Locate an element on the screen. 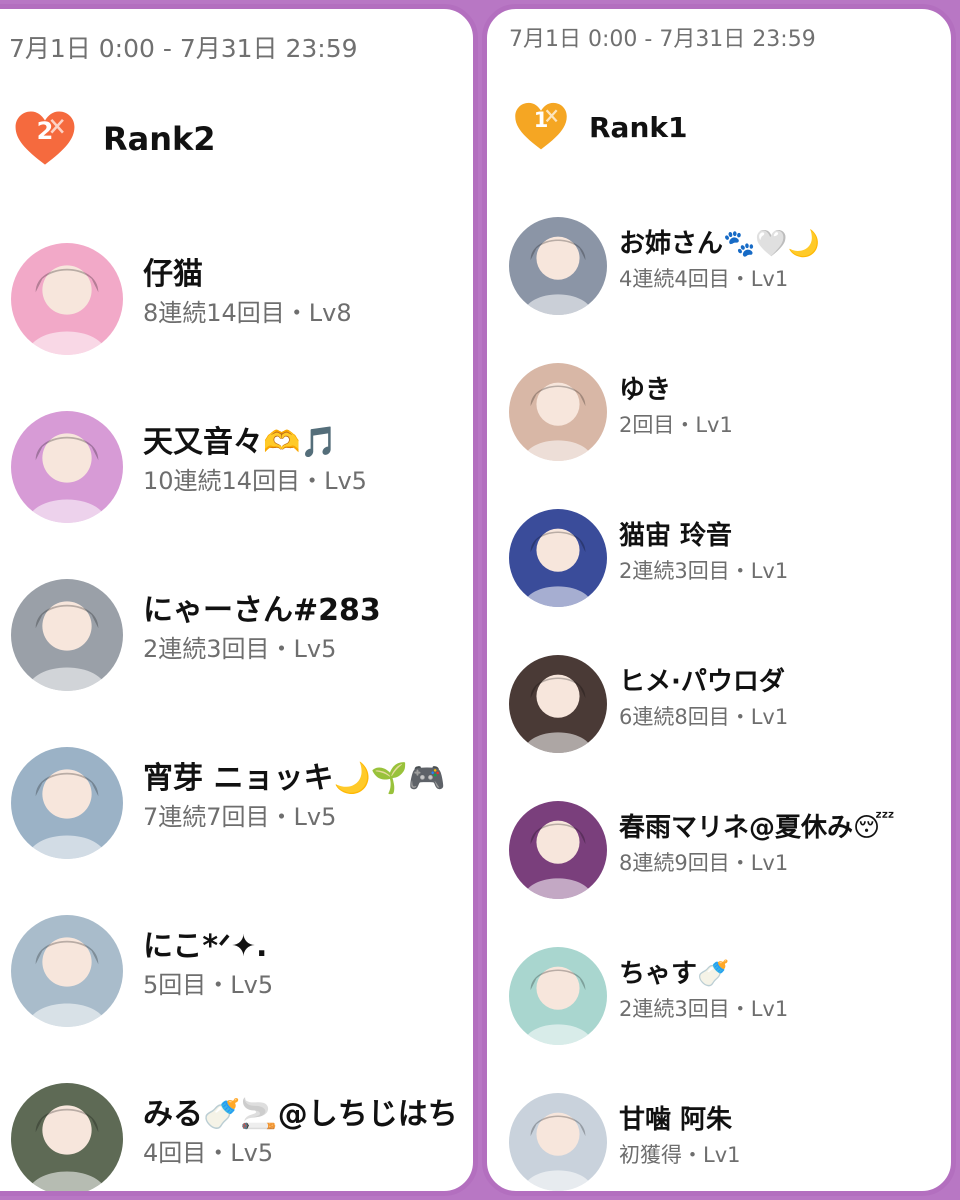 The width and height of the screenshot is (960, 1200). rank-heart-icon: 2 is located at coordinates (45, 139).